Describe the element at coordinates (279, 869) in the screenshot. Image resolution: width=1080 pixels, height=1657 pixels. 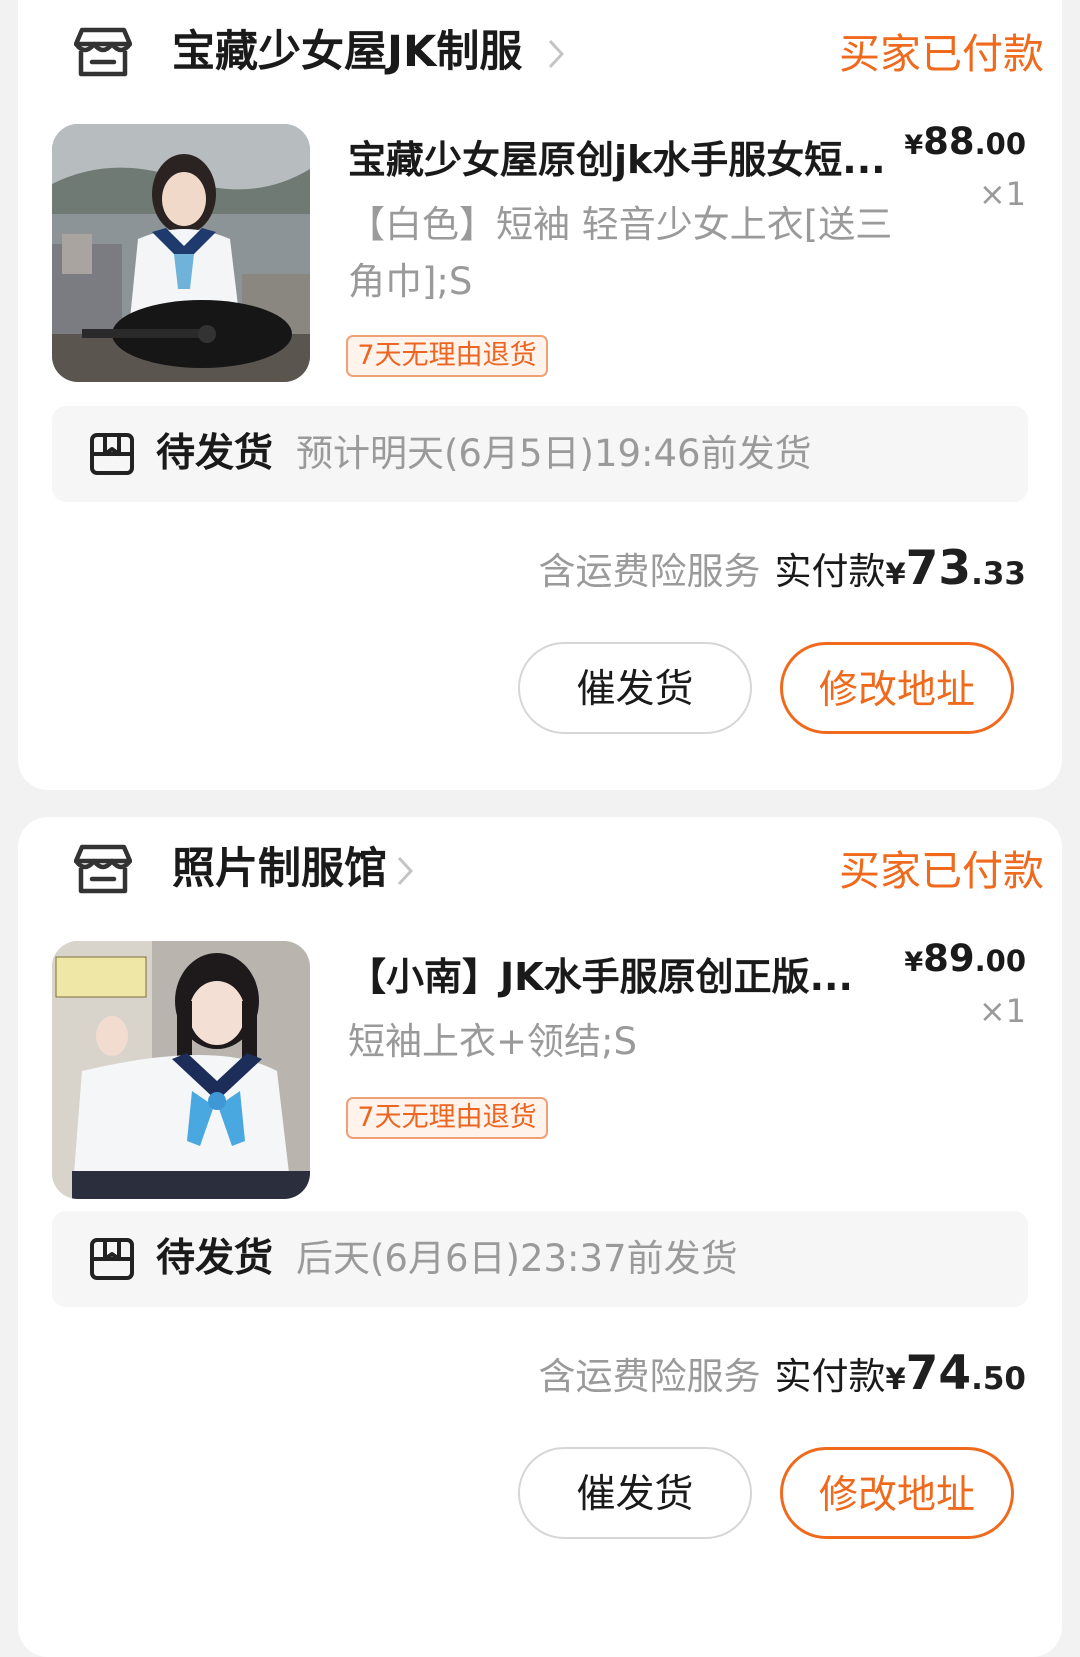
I see `shop-name: 照片制服馆` at that location.